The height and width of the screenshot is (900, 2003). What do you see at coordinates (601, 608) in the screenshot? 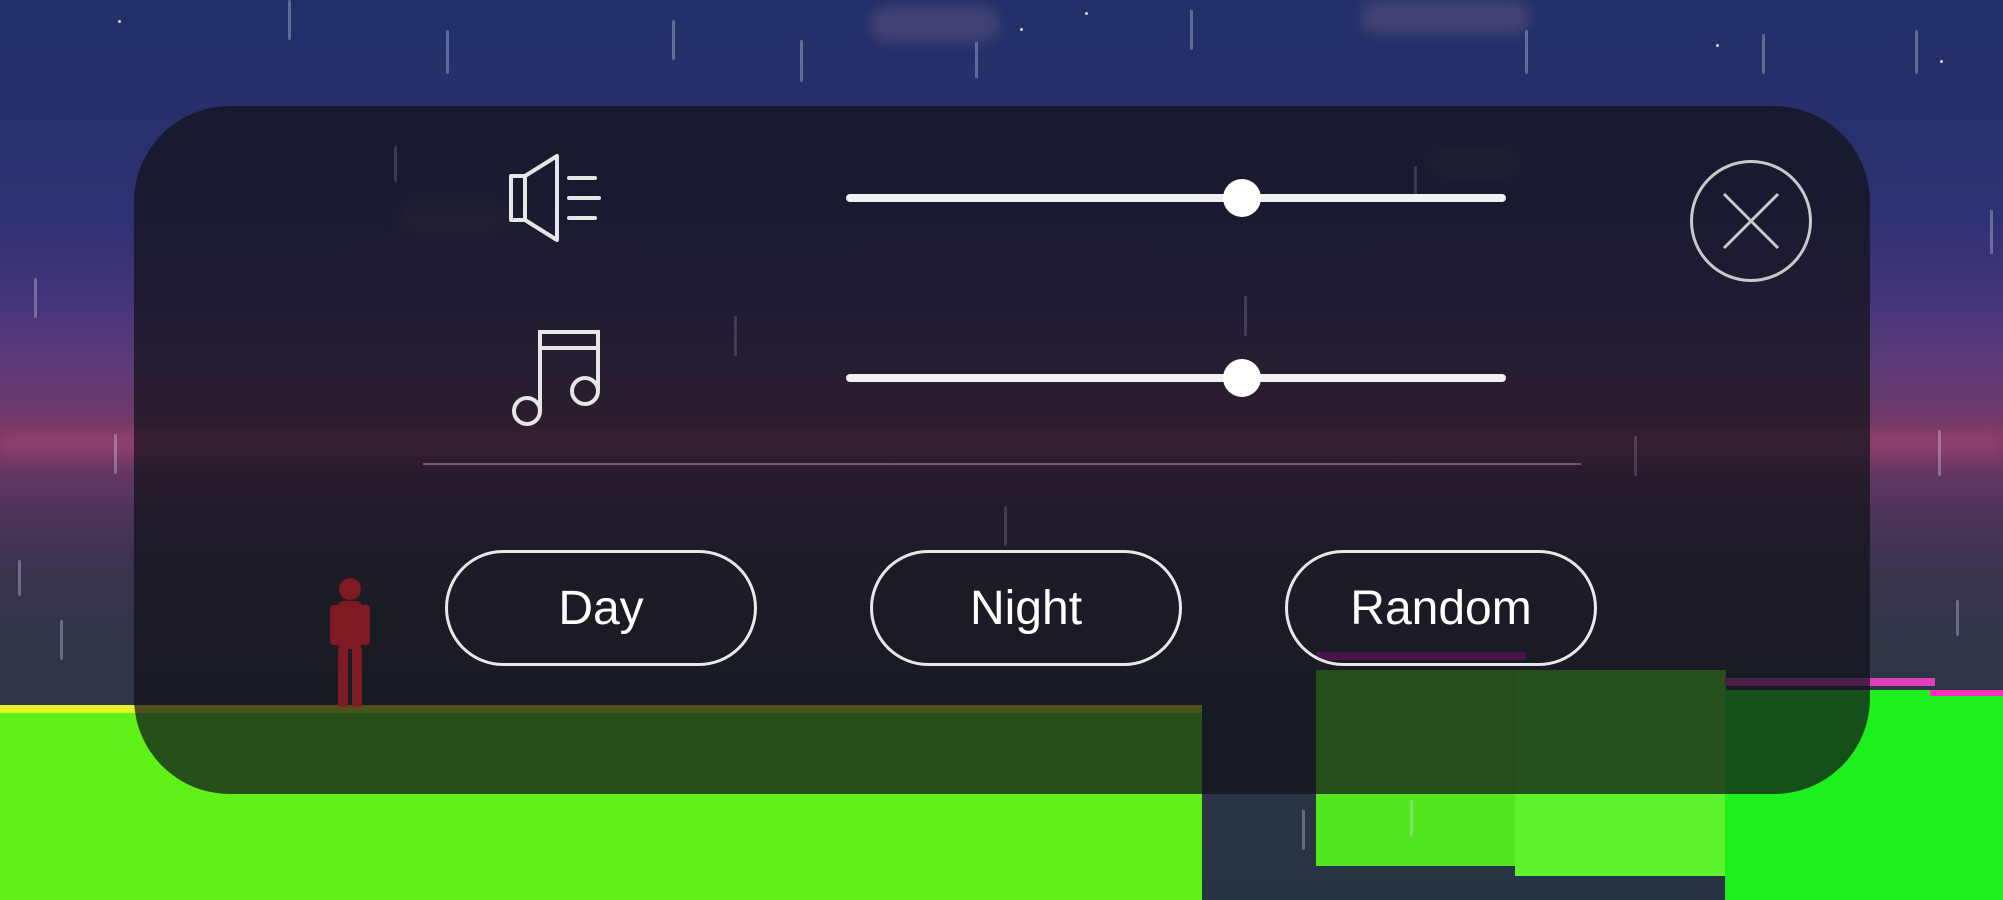
I see `day-button: Day` at bounding box center [601, 608].